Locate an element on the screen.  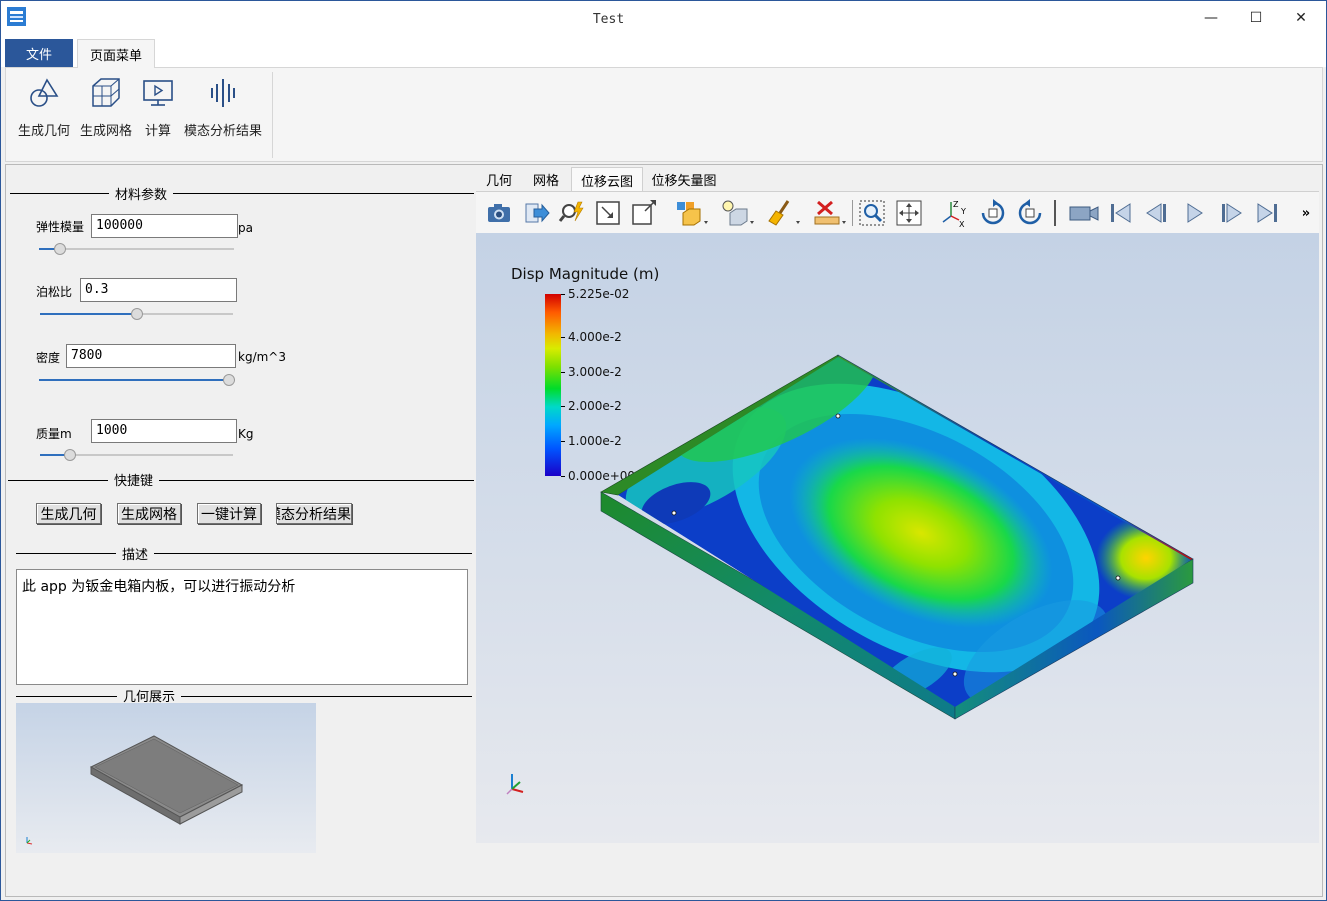
mesh-icon is located at coordinates (106, 92).